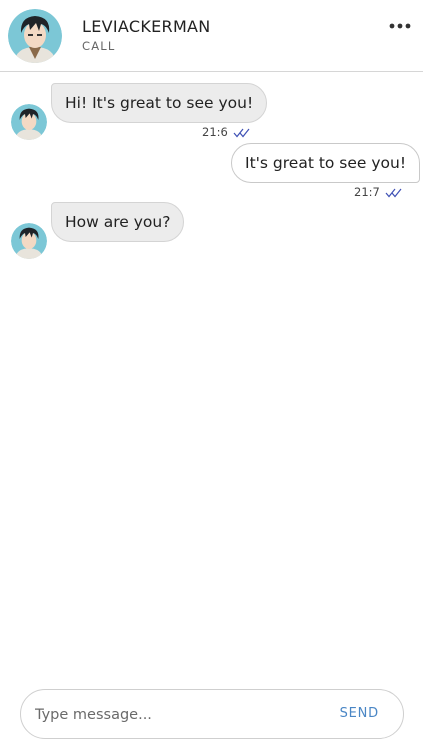  Describe the element at coordinates (35, 36) in the screenshot. I see `contact-avatar` at that location.